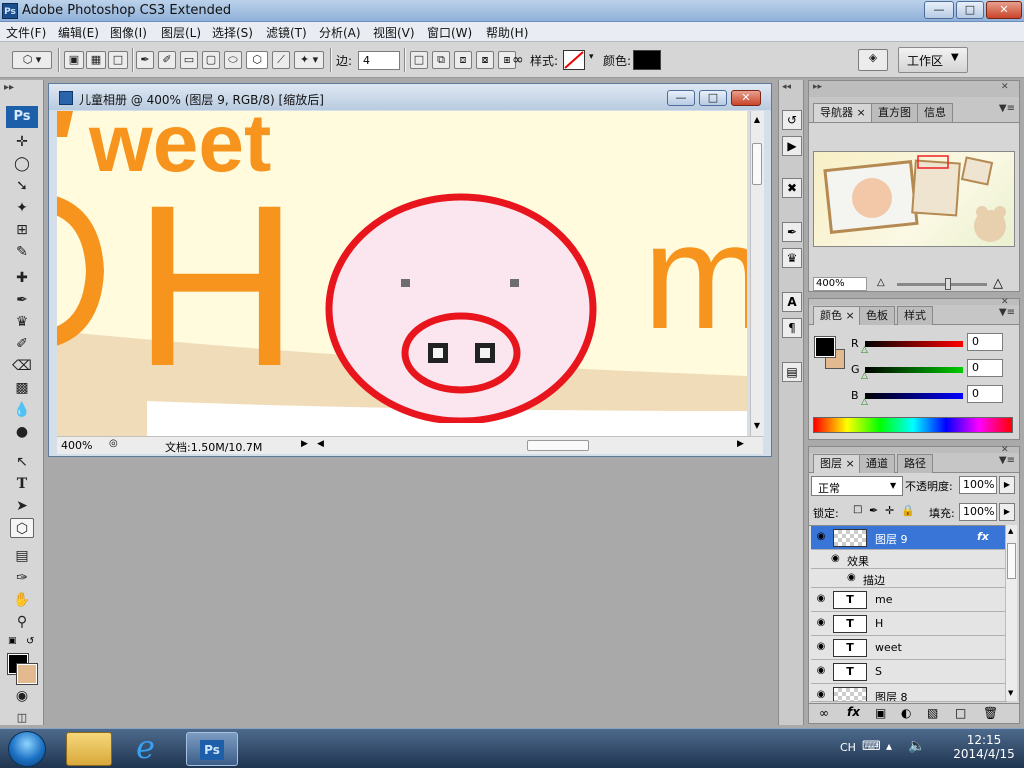  What do you see at coordinates (410, 97) in the screenshot?
I see `document-title-bar: 儿童相册 @ 400% (图层 9, RGB/8) [缩放后] — □ ✕` at bounding box center [410, 97].